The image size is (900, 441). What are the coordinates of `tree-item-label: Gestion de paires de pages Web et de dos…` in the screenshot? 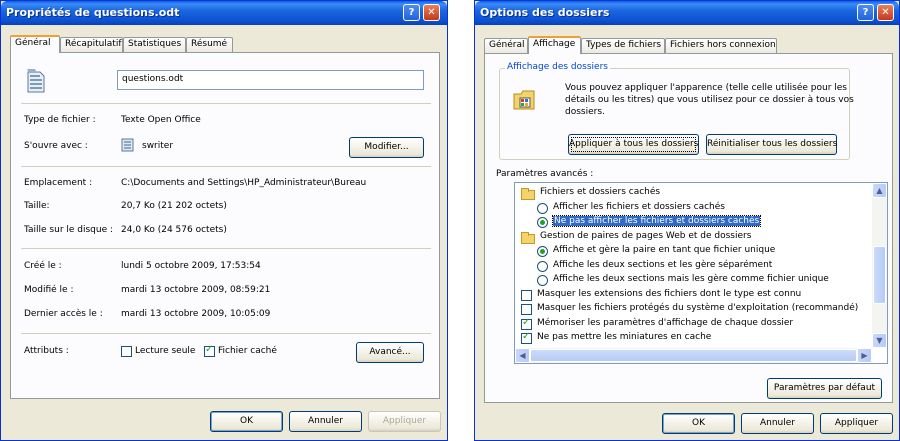 It's located at (646, 235).